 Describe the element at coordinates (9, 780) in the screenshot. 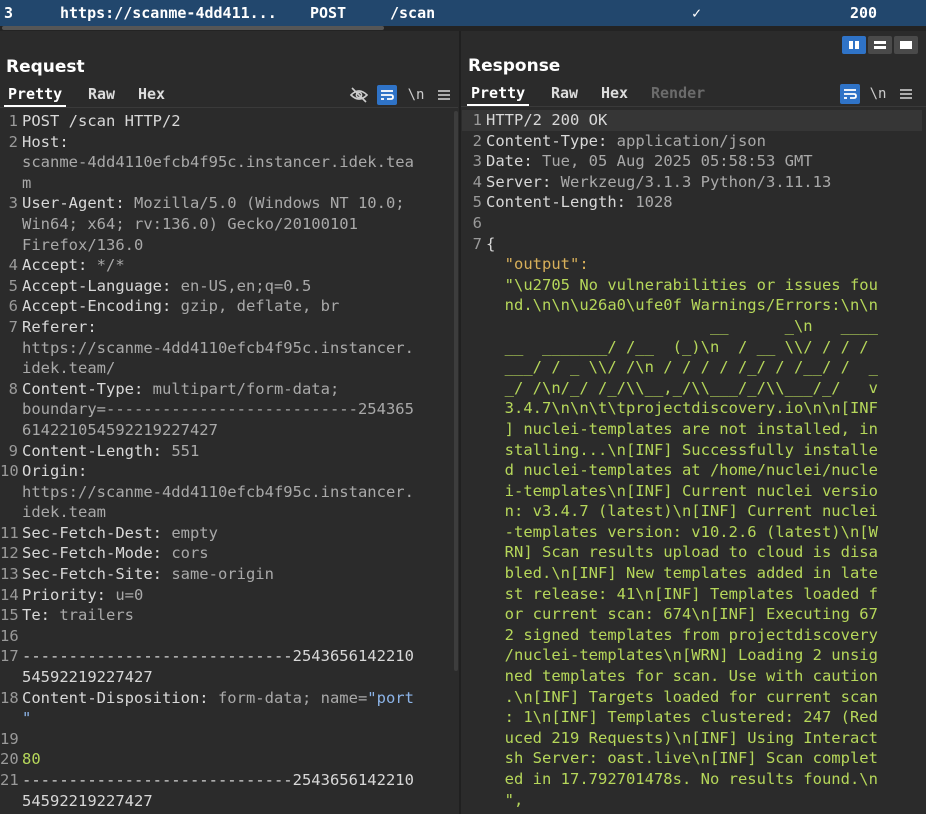

I see `line-number: 21` at that location.